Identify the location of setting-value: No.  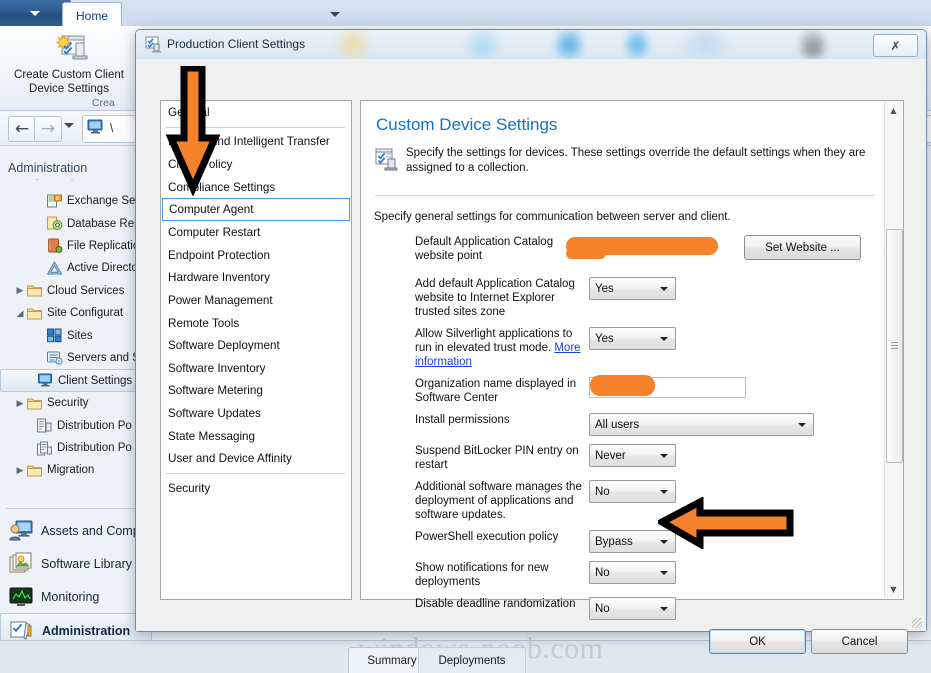
(602, 491).